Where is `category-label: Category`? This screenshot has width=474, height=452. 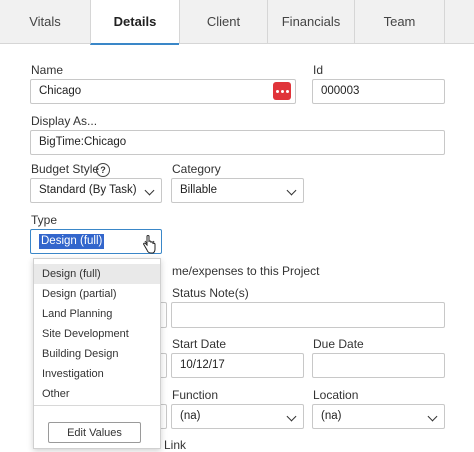 category-label: Category is located at coordinates (196, 169).